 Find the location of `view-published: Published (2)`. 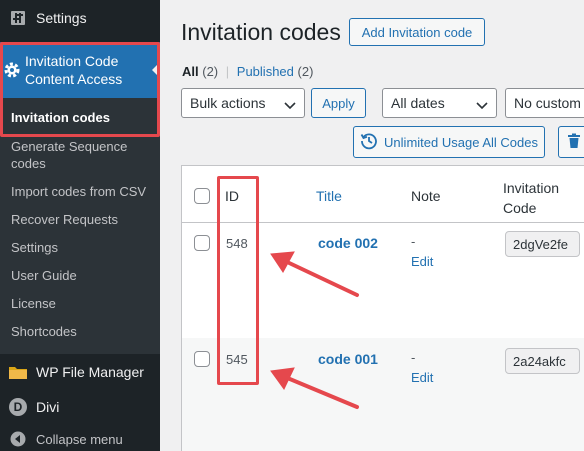

view-published: Published (2) is located at coordinates (275, 71).